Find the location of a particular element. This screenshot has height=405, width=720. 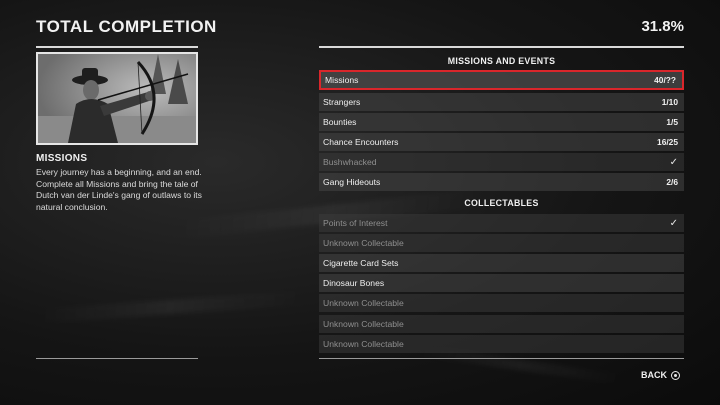

row-value: 1/5 is located at coordinates (672, 122).